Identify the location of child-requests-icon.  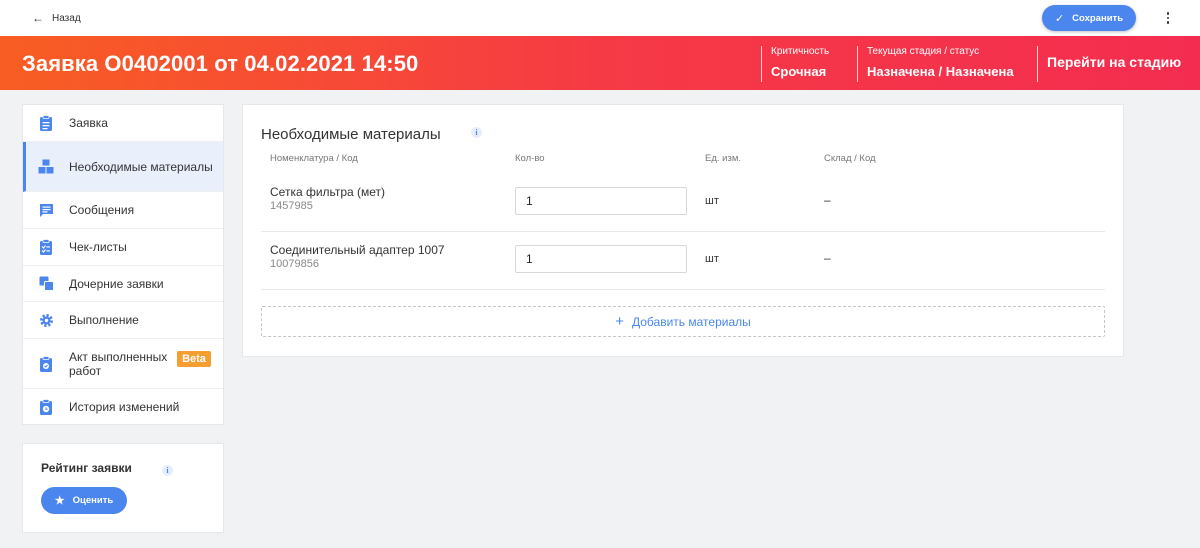
(46, 284).